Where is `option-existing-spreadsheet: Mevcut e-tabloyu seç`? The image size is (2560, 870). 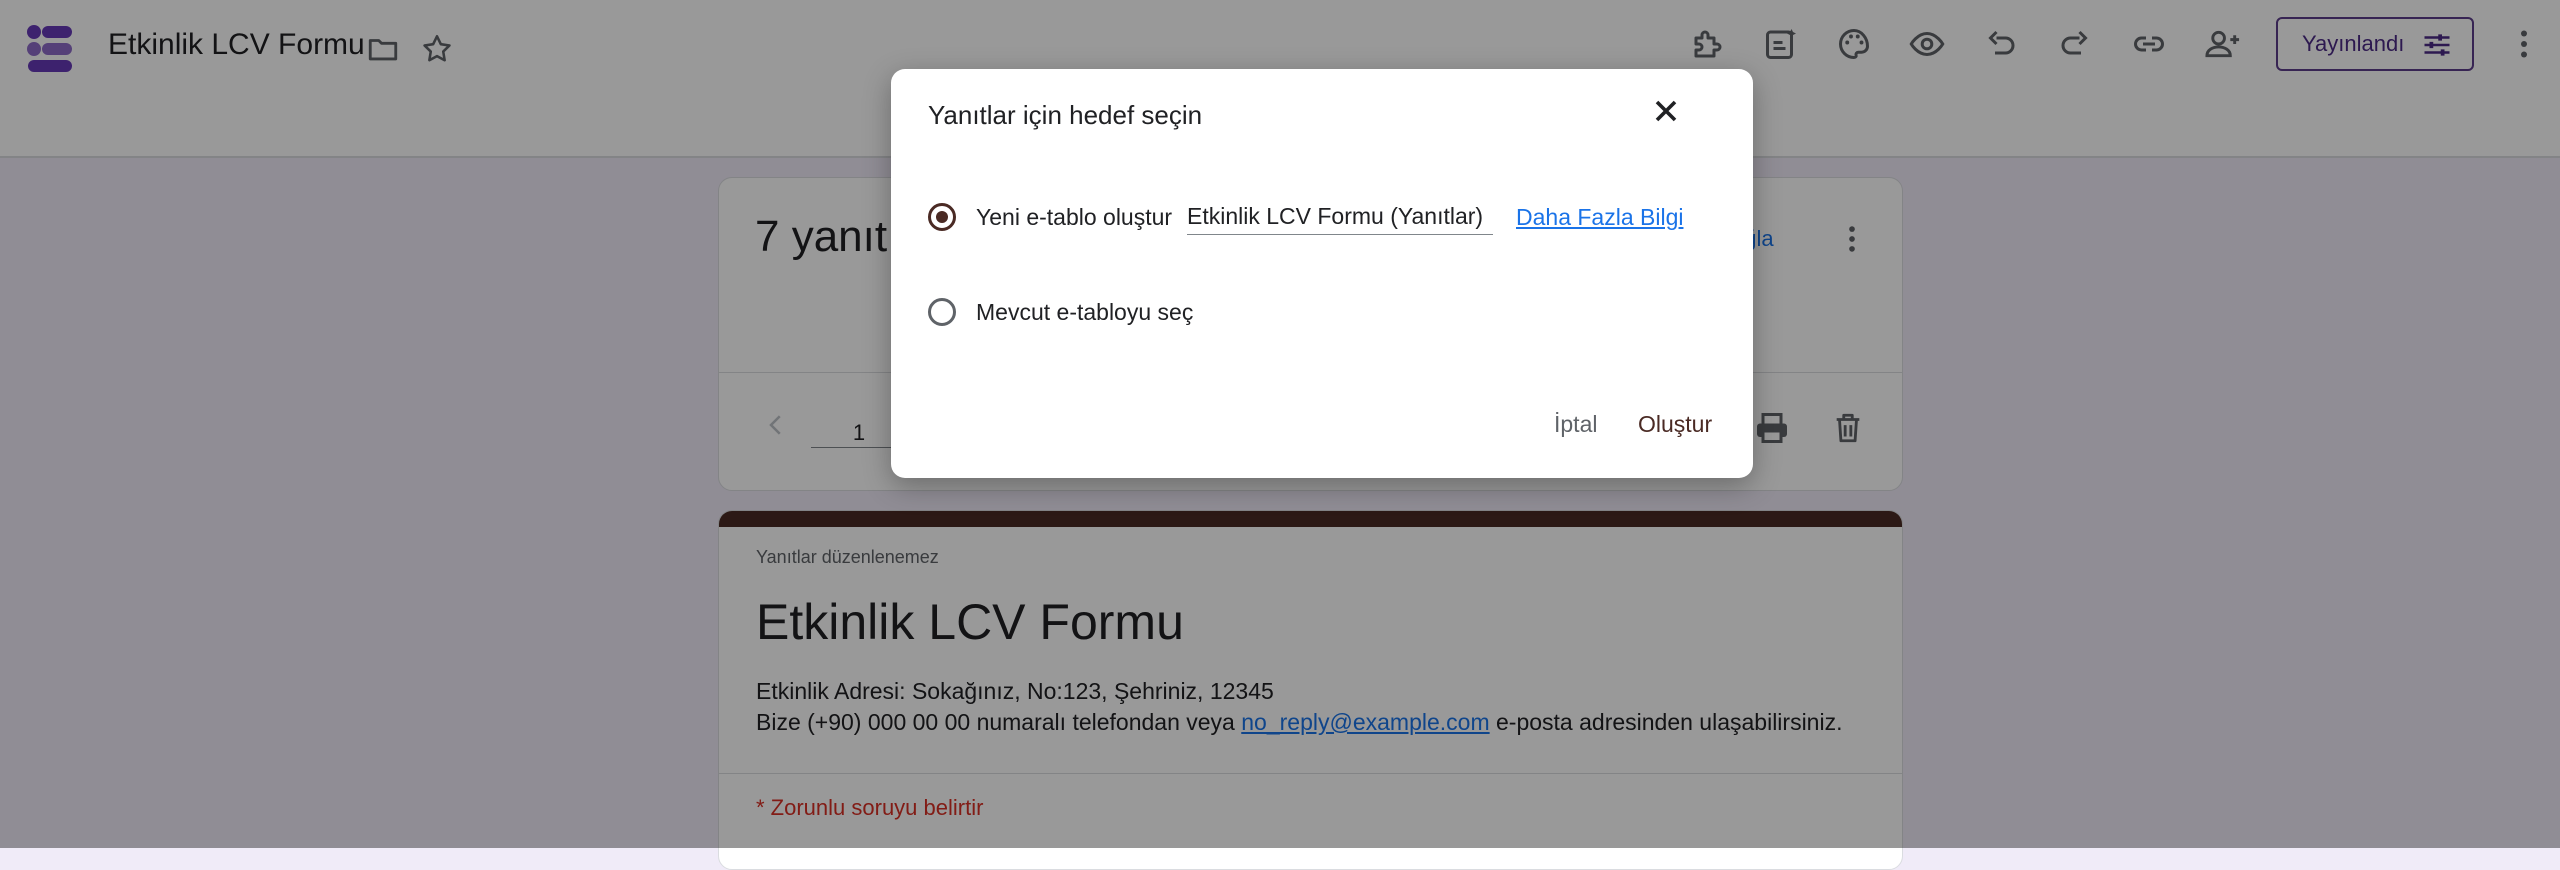 option-existing-spreadsheet: Mevcut e-tabloyu seç is located at coordinates (1060, 312).